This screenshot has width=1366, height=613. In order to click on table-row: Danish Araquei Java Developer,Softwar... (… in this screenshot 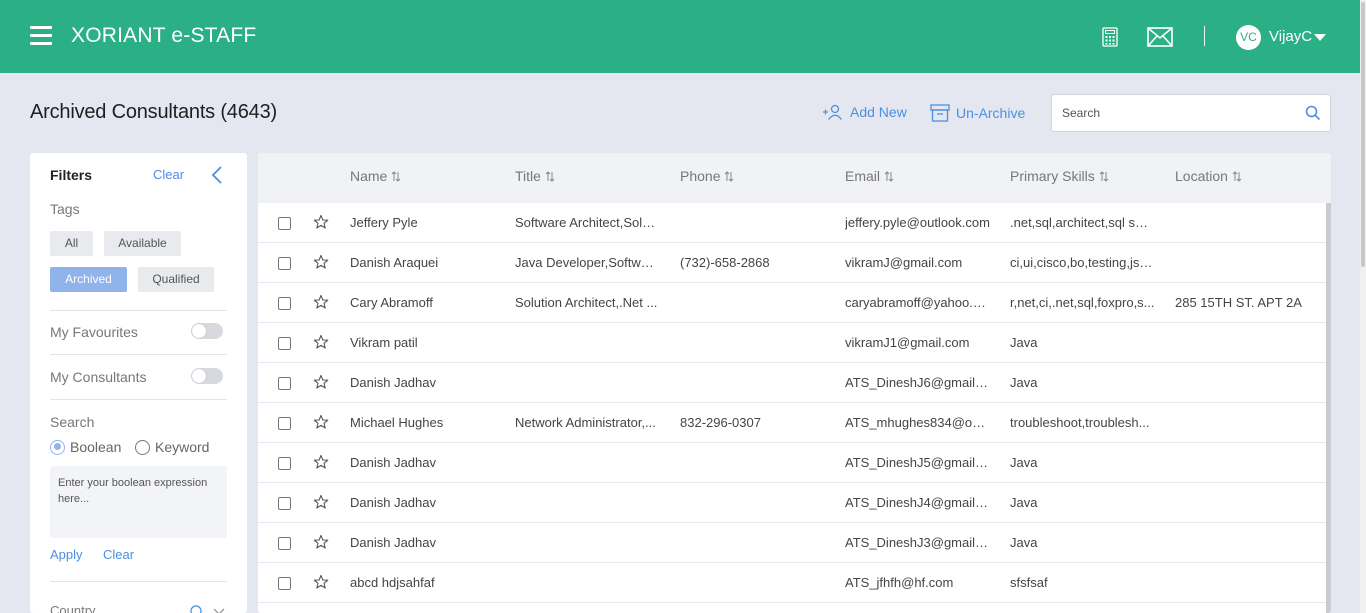, I will do `click(792, 263)`.